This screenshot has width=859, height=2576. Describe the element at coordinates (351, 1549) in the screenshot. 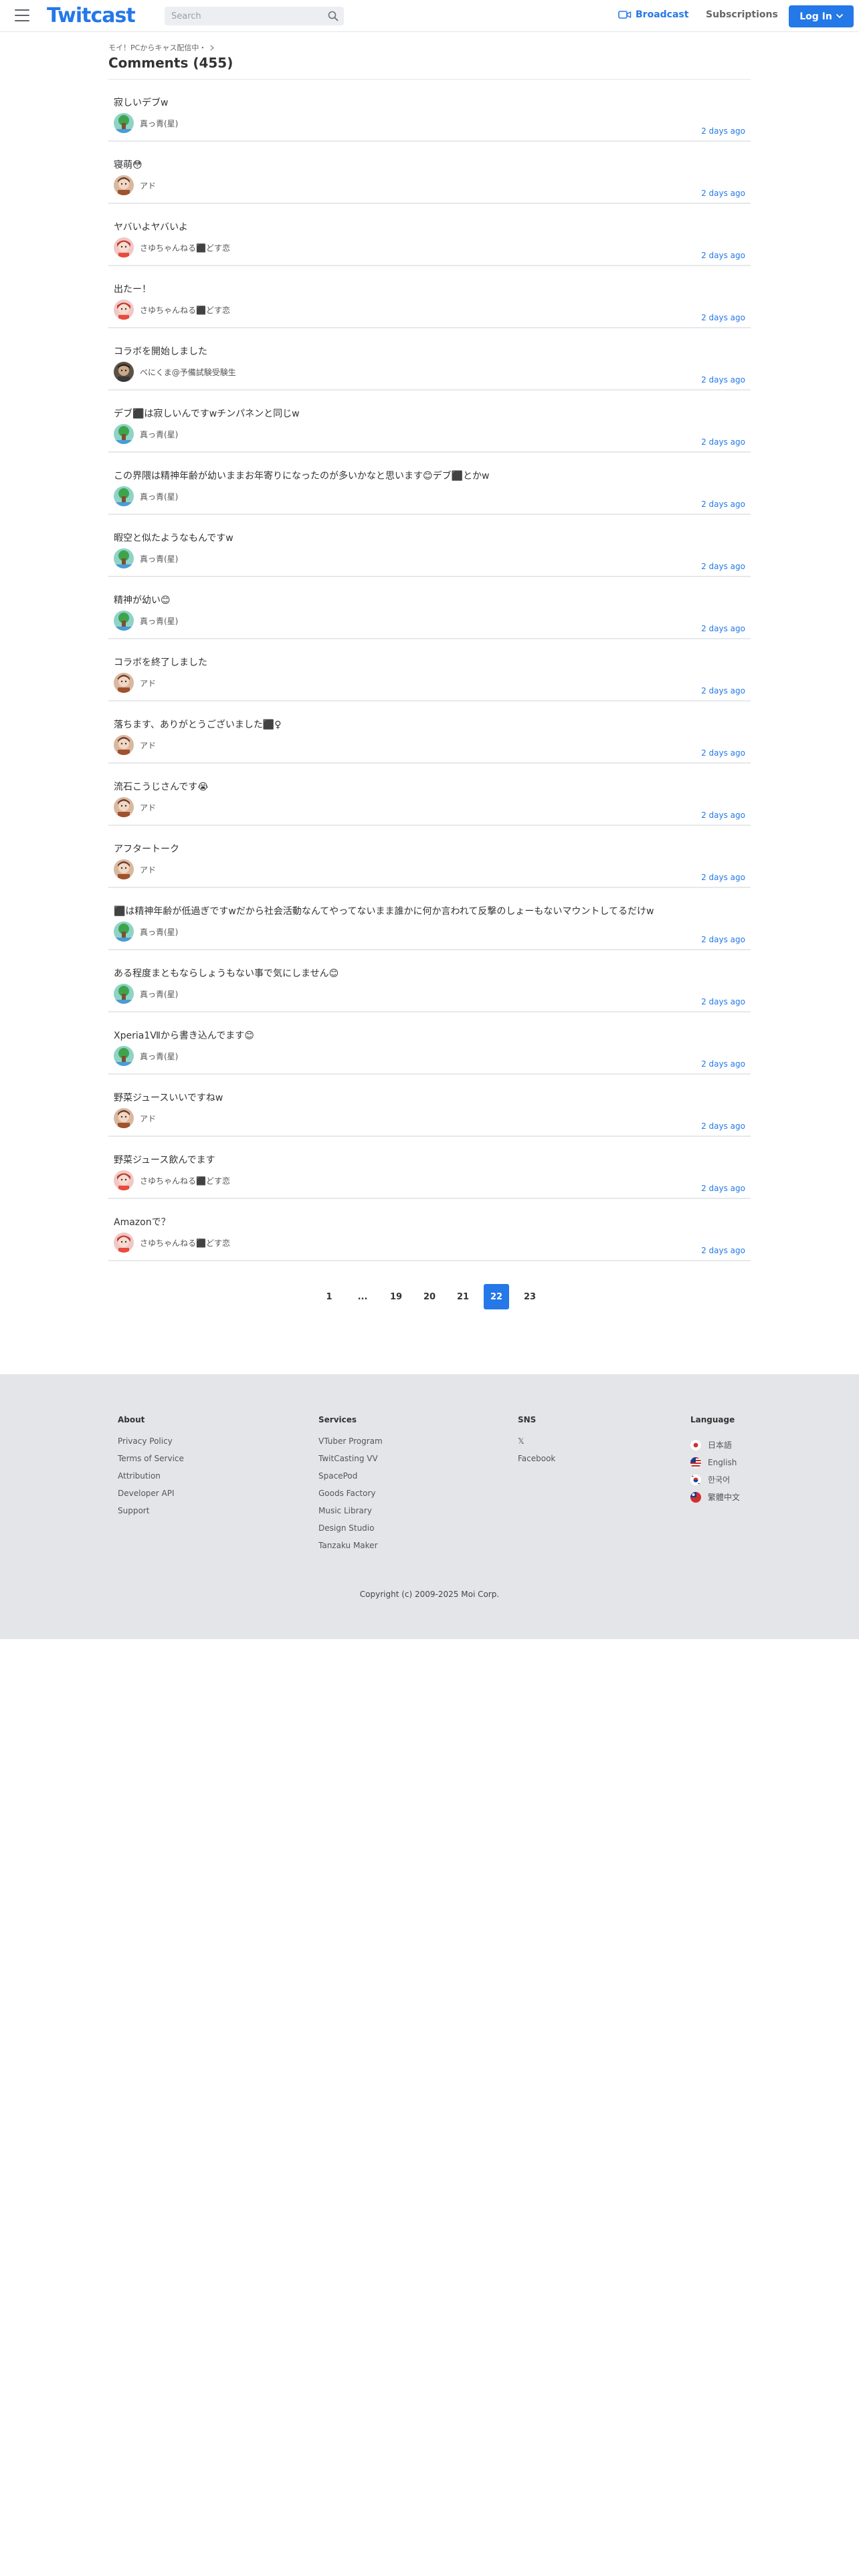

I see `footer-services-link: Tanzaku Maker` at that location.